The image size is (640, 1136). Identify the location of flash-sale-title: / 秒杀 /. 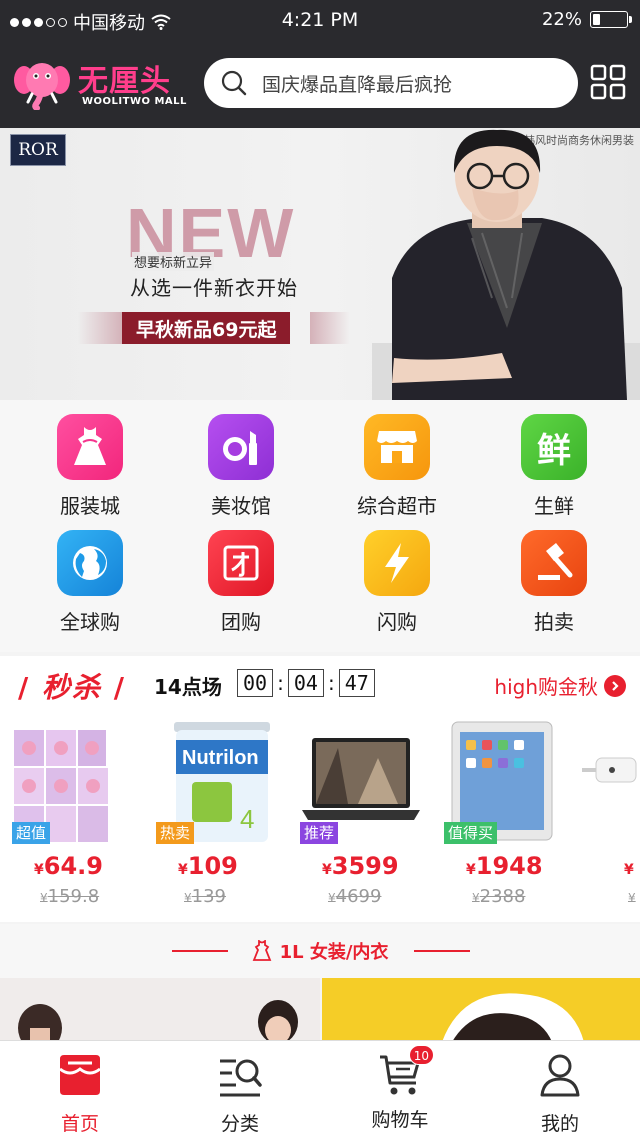
(72, 687).